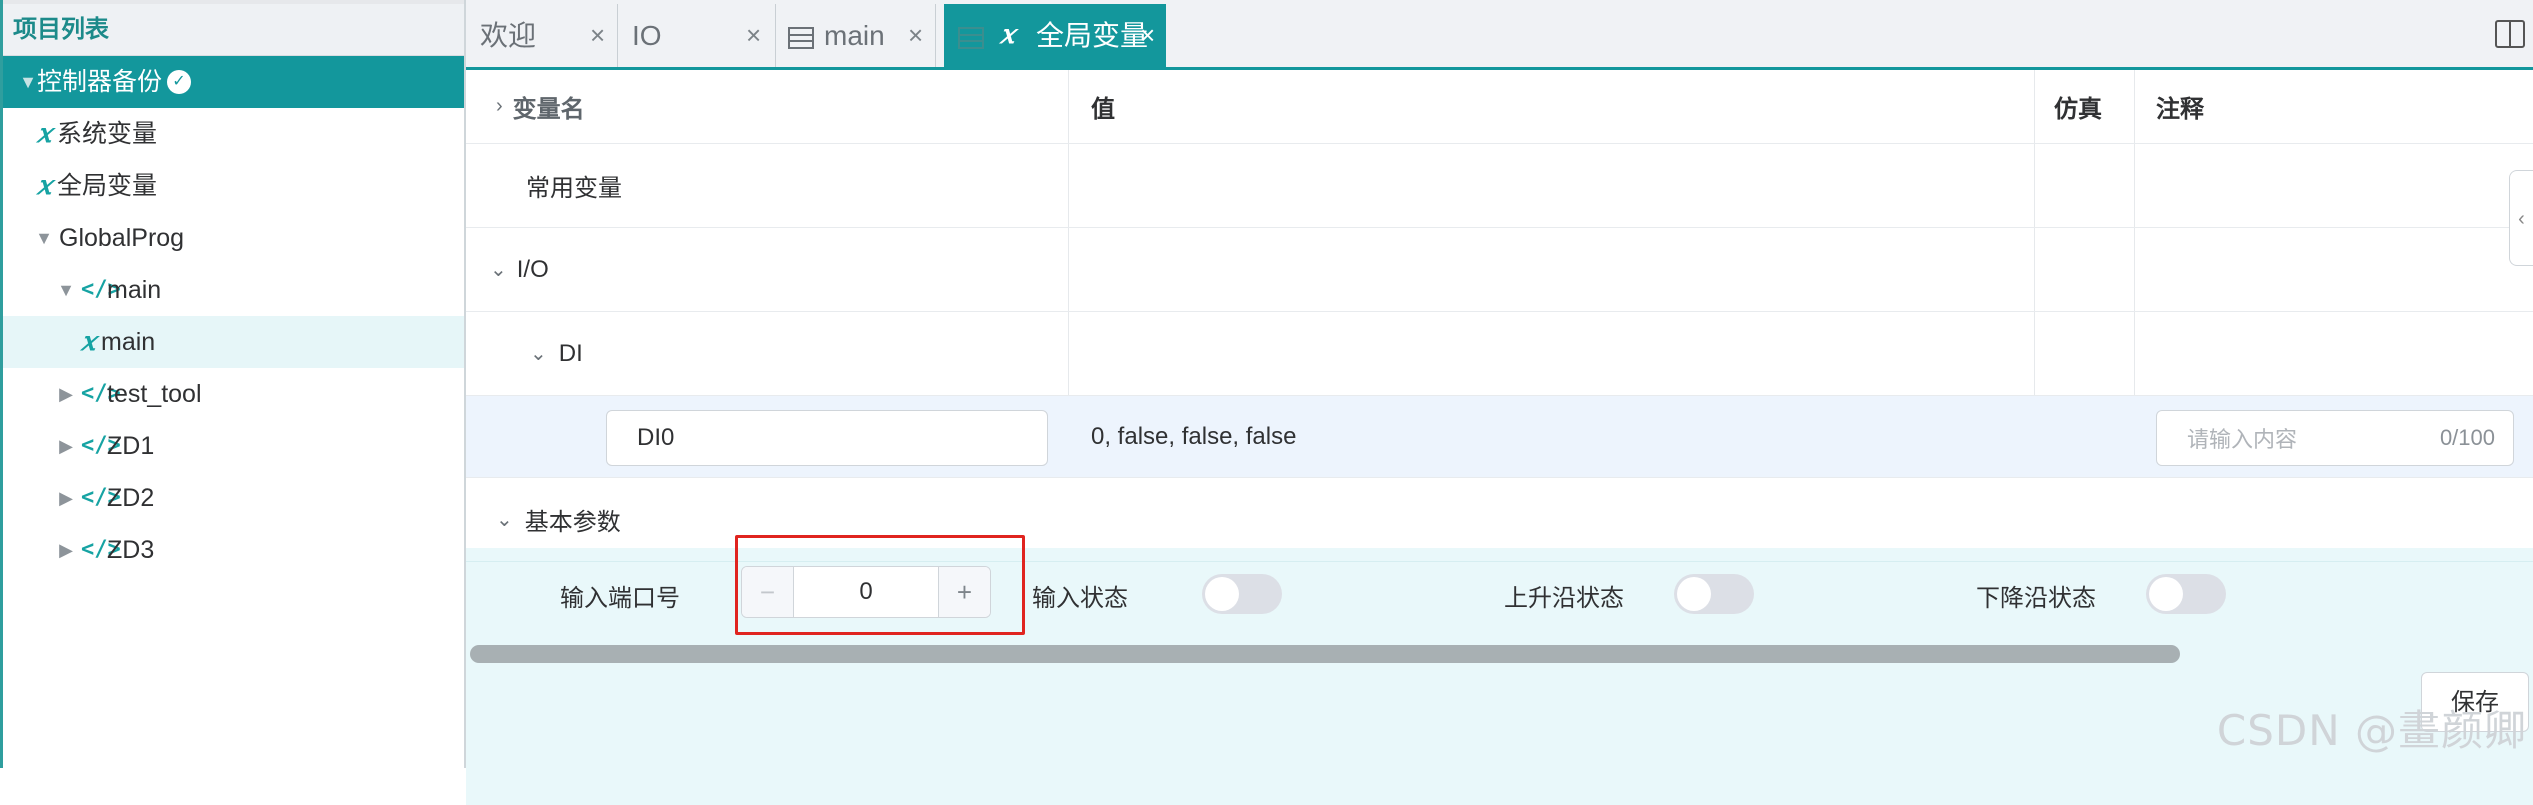 This screenshot has height=805, width=2533. Describe the element at coordinates (532, 269) in the screenshot. I see `row-label: I/O` at that location.